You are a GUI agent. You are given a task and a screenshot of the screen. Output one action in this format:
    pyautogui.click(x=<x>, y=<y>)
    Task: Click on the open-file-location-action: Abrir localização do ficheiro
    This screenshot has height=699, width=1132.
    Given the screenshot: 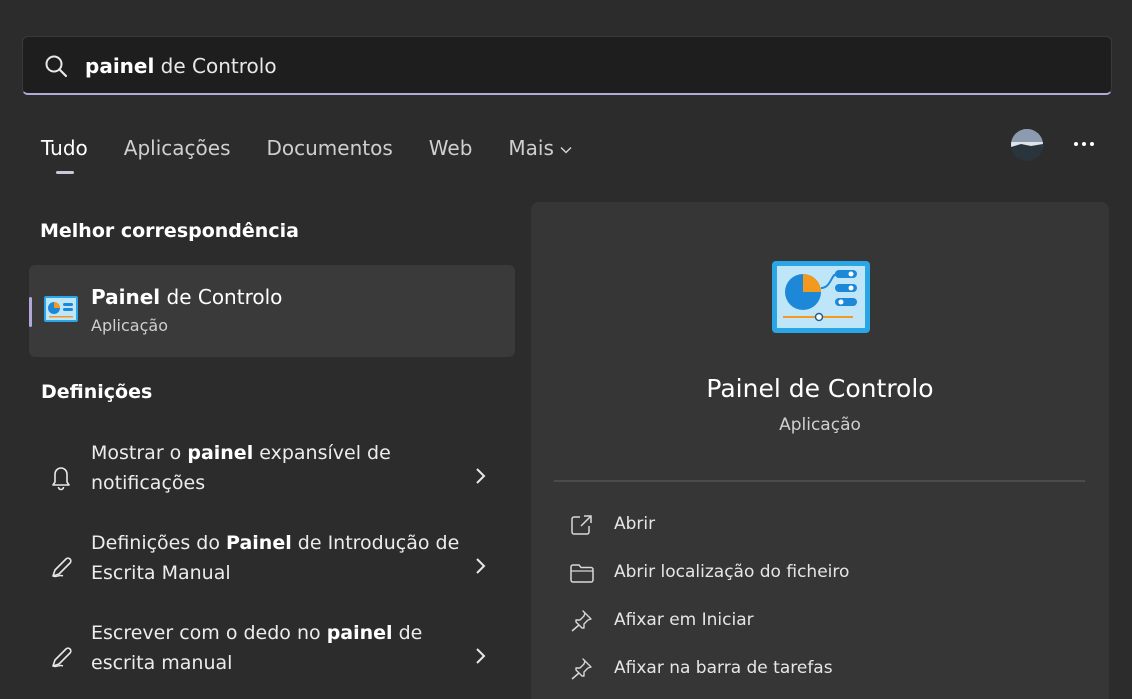 What is the action you would take?
    pyautogui.click(x=819, y=573)
    